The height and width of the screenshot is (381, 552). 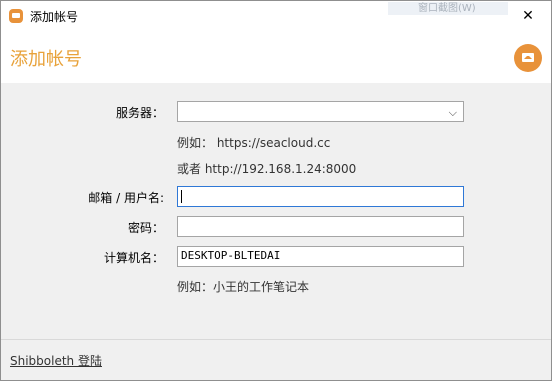 I want to click on server-alt-example: 或者 http://192.168.1.24:8000, so click(x=267, y=169).